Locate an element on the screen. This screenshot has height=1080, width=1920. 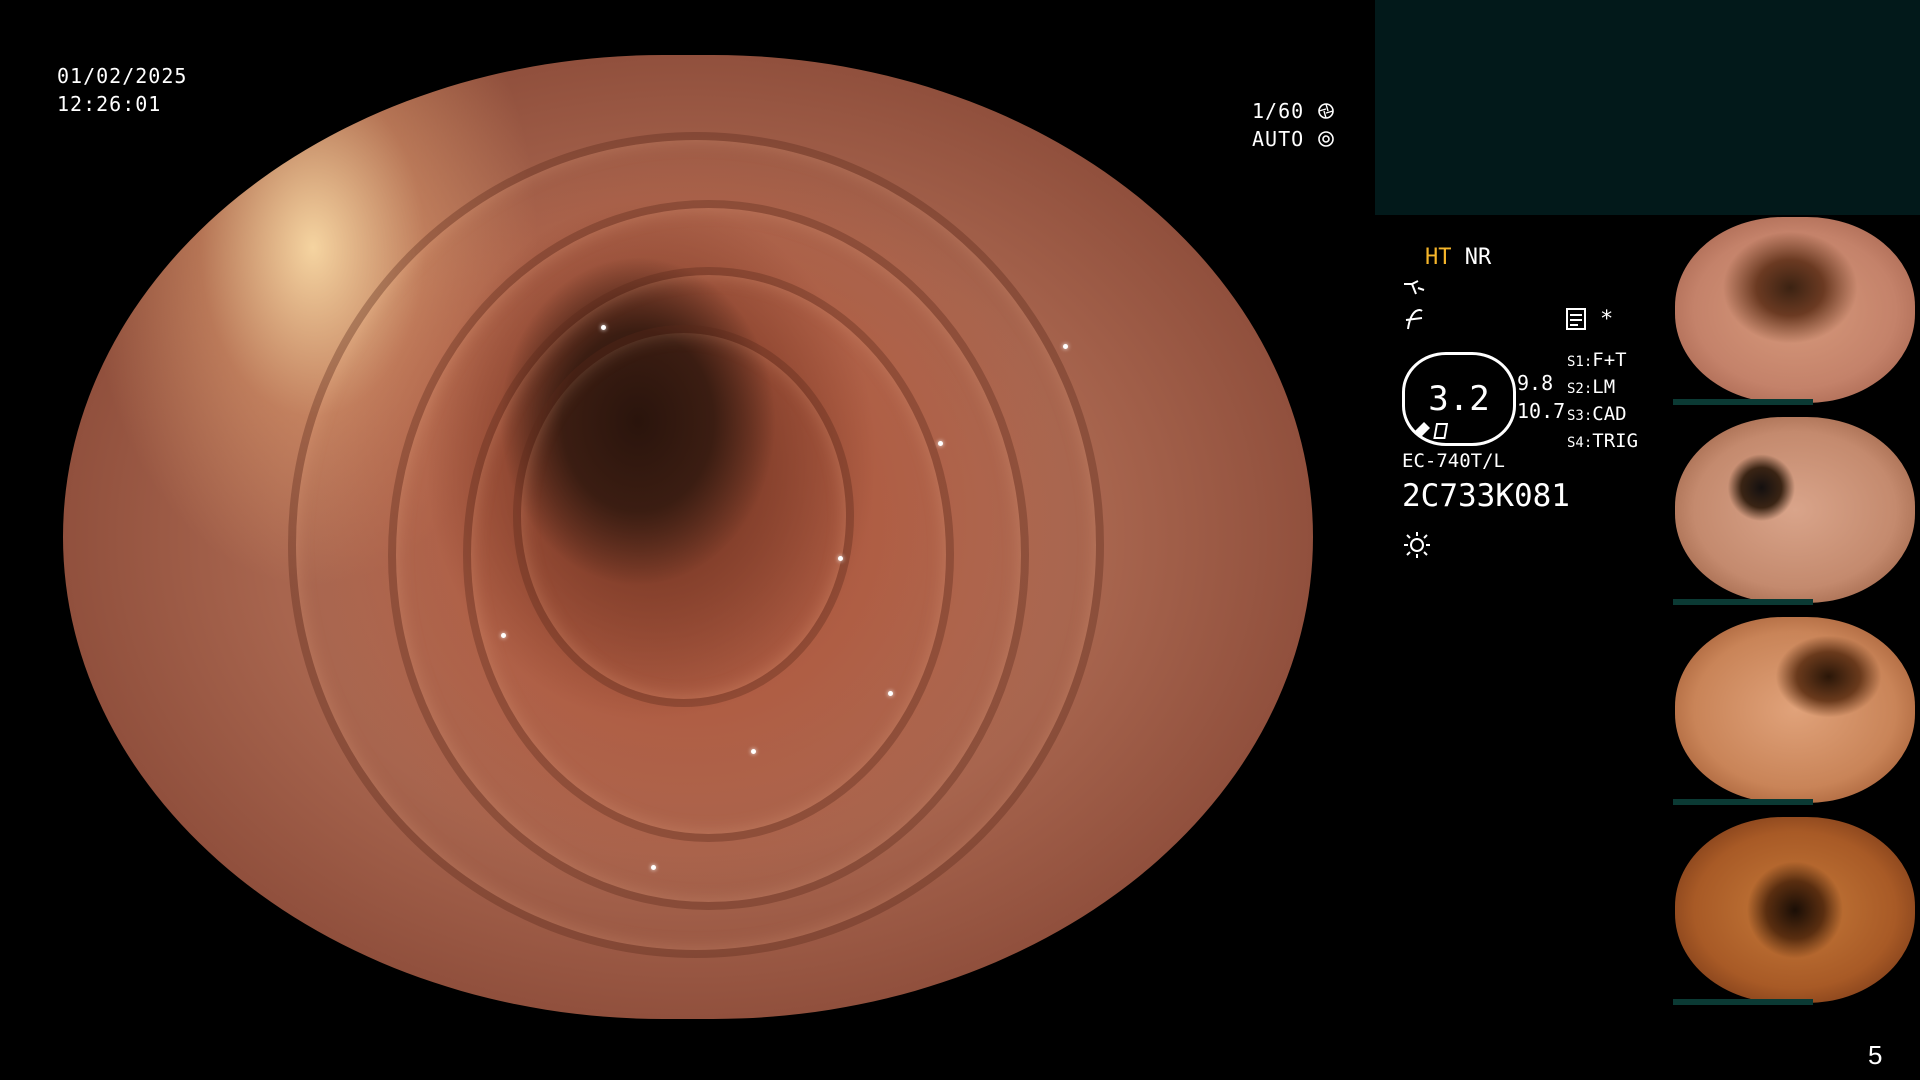
exposure-info: 1/60 AUTO is located at coordinates (1293, 125).